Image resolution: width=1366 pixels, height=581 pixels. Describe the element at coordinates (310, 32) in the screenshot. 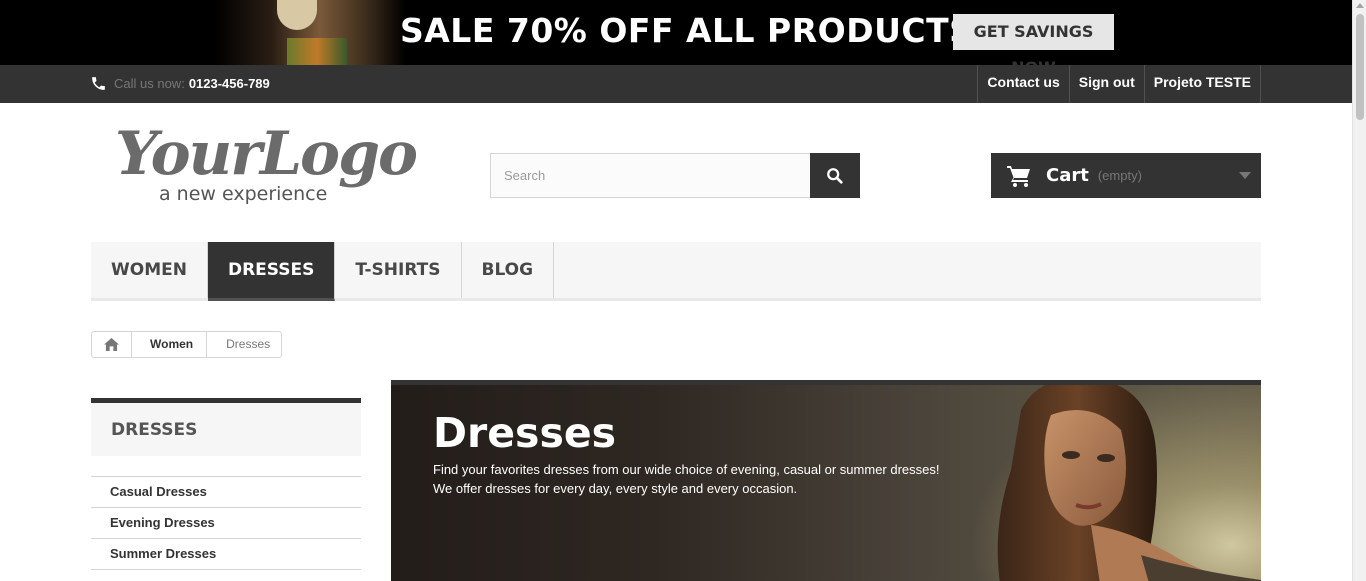

I see `promo-model-image` at that location.